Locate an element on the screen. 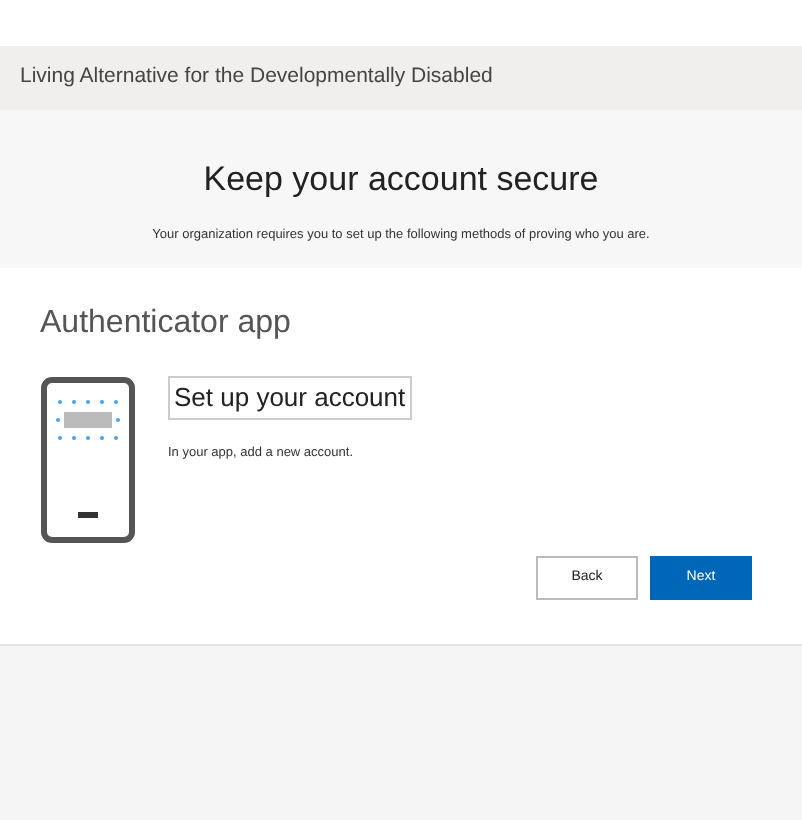  organization-name: Living Alternative for the Developmentally Disabled is located at coordinates (256, 77).